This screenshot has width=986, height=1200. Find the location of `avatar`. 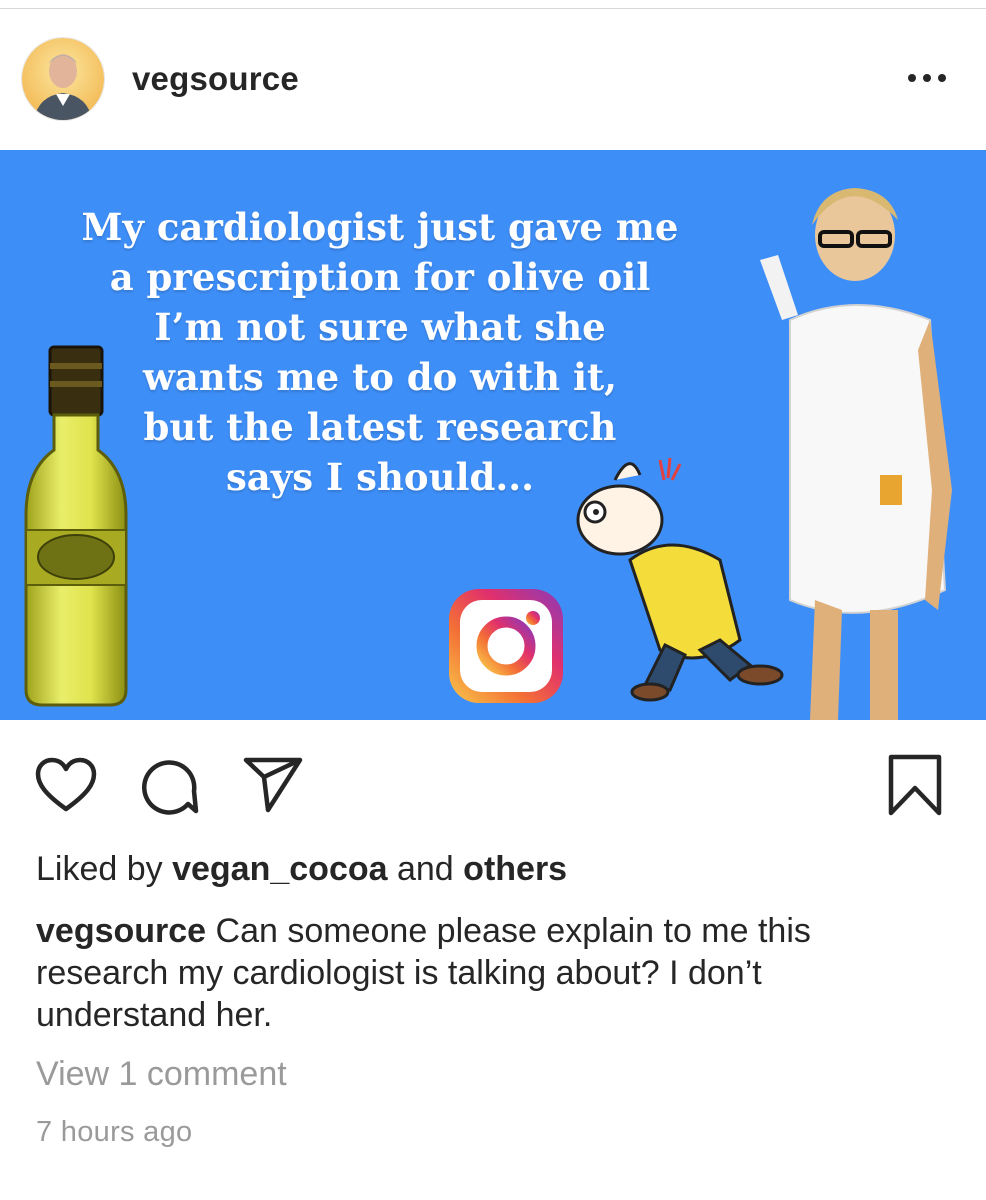

avatar is located at coordinates (63, 79).